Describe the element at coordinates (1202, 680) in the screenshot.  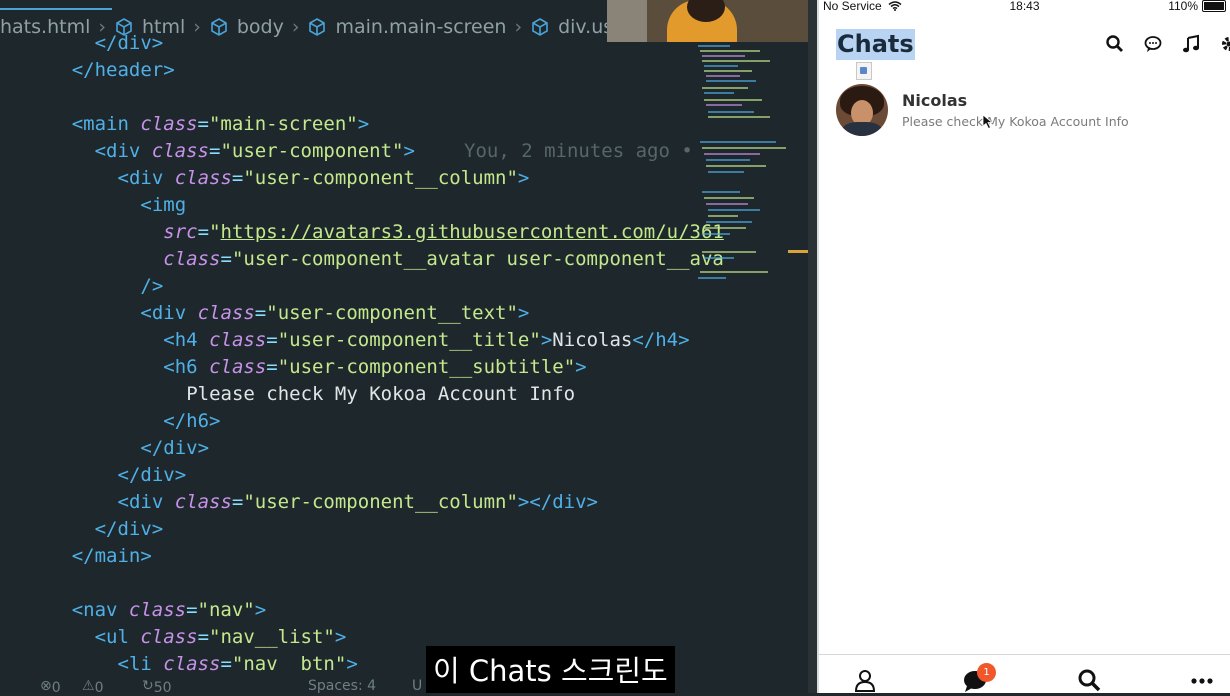
I see `more-icon` at that location.